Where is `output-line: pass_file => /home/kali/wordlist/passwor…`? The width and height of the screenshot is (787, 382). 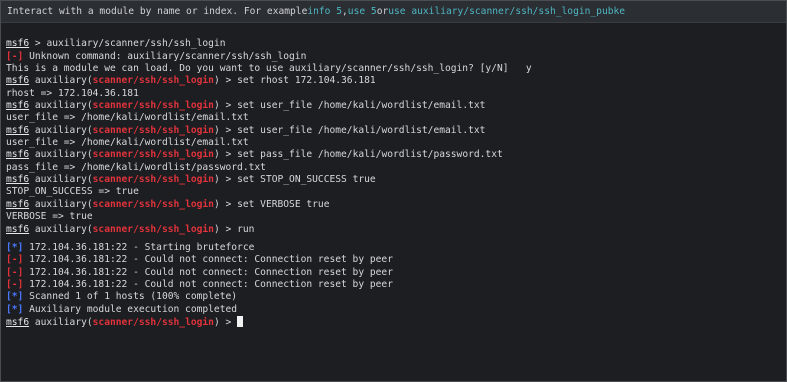 output-line: pass_file => /home/kali/wordlist/passwor… is located at coordinates (136, 167).